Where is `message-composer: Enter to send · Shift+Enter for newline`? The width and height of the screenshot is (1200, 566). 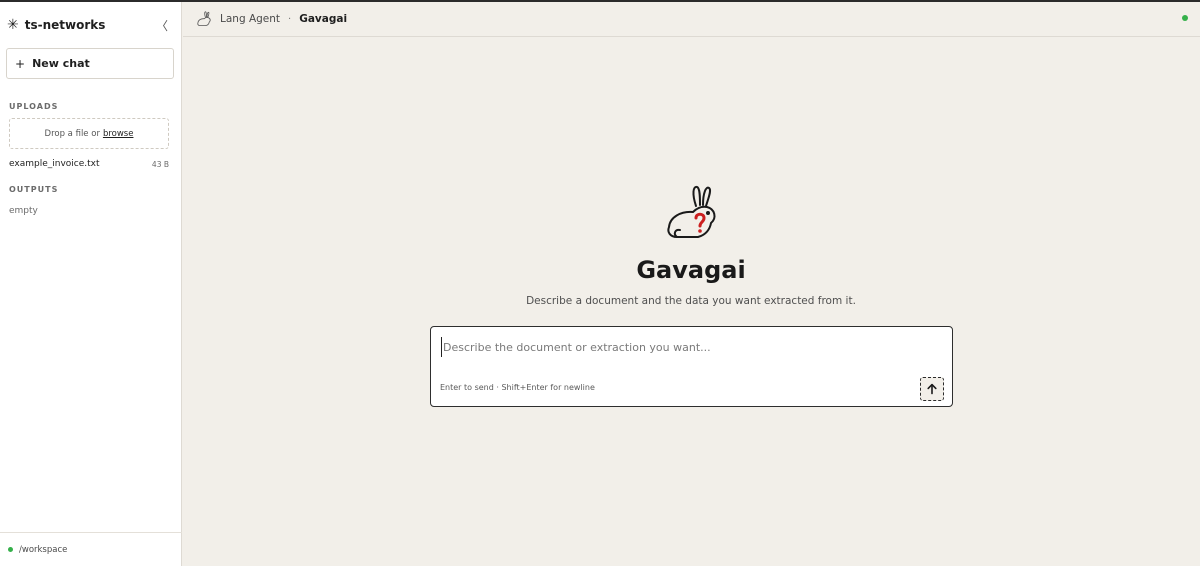
message-composer: Enter to send · Shift+Enter for newline is located at coordinates (691, 366).